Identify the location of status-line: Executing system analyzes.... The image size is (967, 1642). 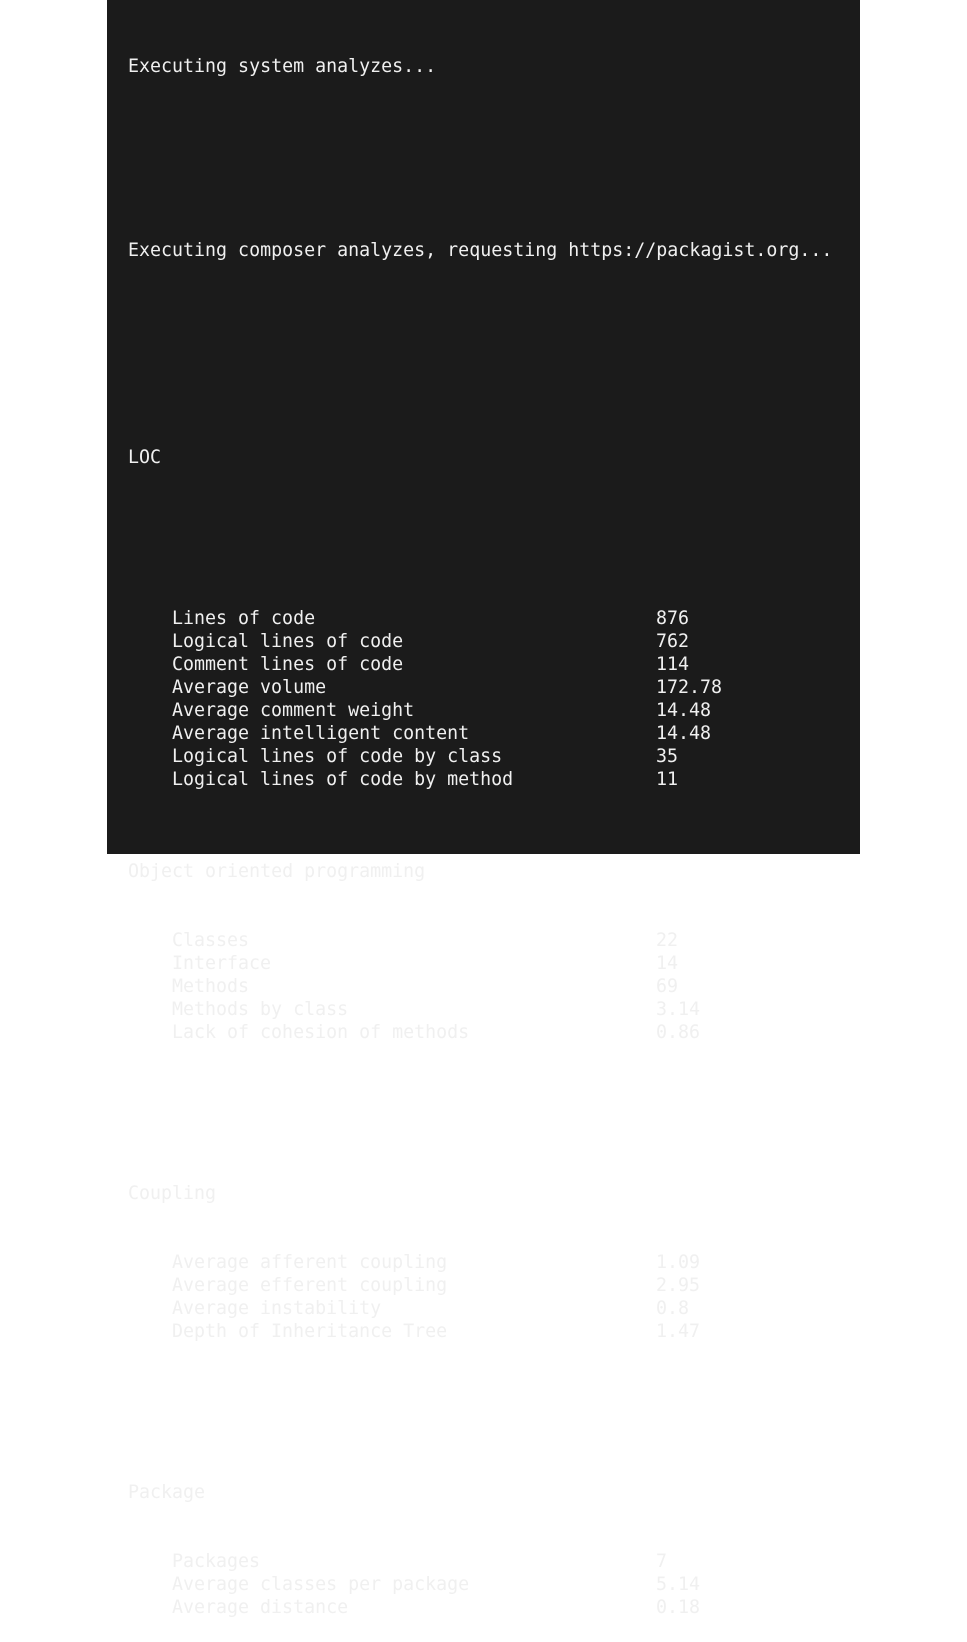
(282, 66).